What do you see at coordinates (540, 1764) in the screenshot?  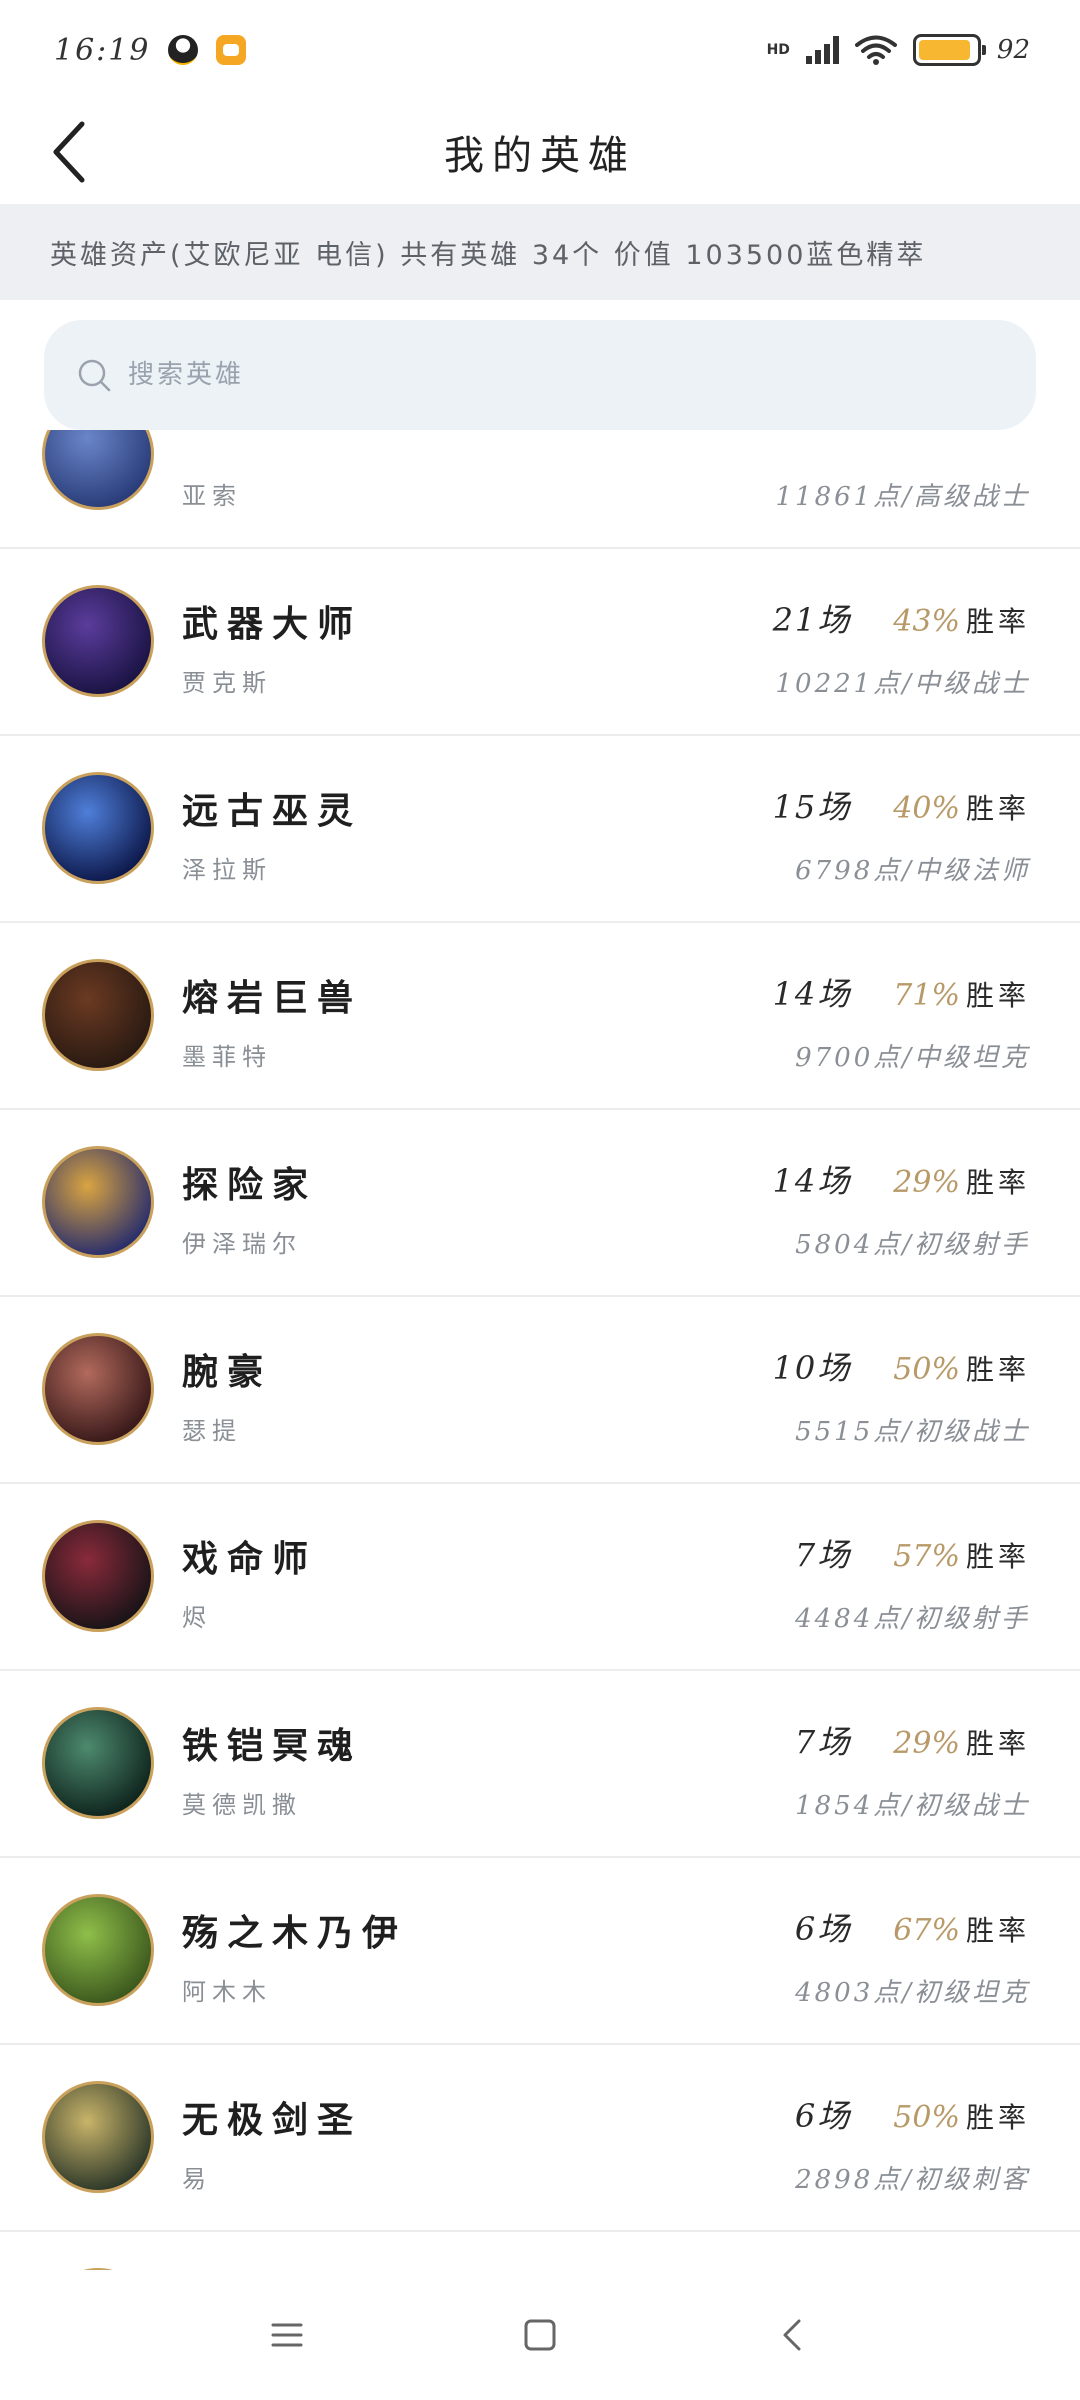 I see `hero-row: 铁铠冥魂 莫德凯撒 7场 29% 胜率 1854点/初级战士` at bounding box center [540, 1764].